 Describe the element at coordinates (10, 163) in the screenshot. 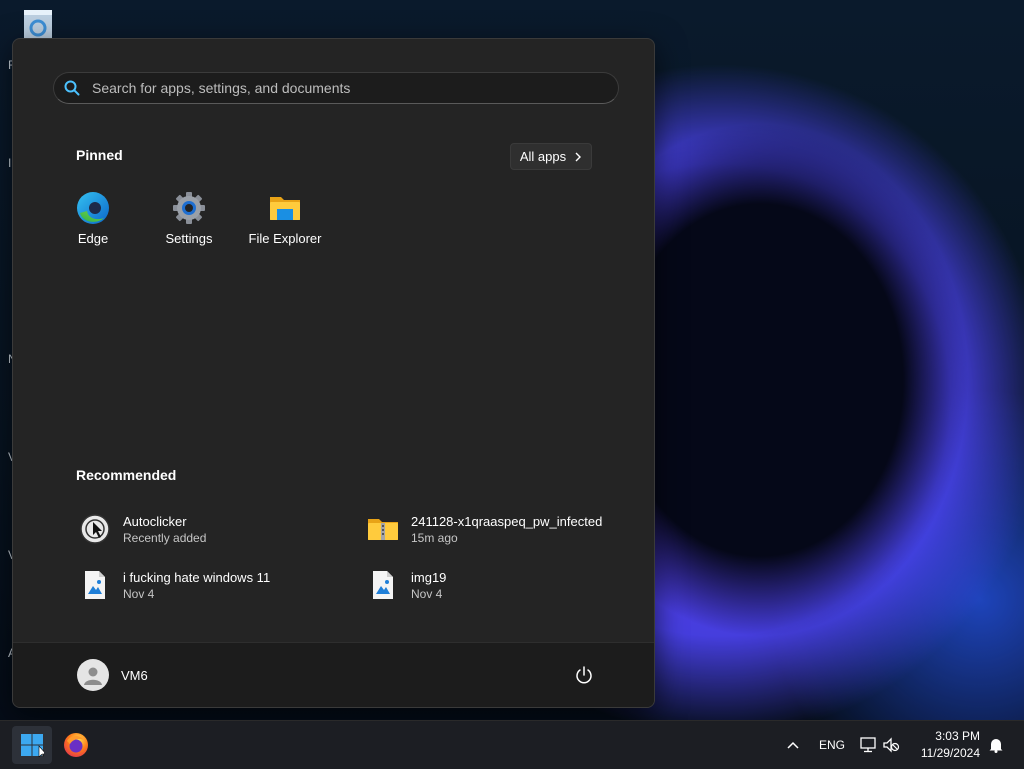

I see `desktop-label-fragment: I` at that location.